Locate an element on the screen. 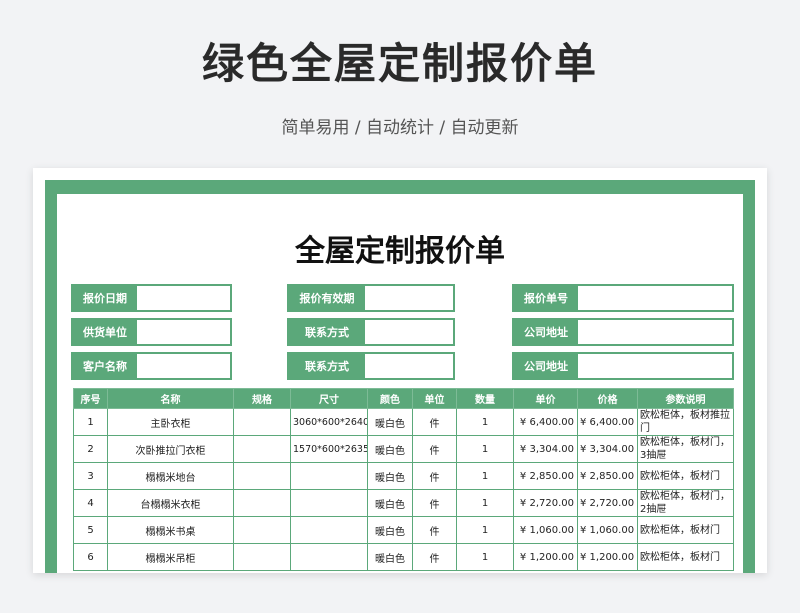 The height and width of the screenshot is (613, 800). cell-total: ¥ 1,200.00 is located at coordinates (607, 557).